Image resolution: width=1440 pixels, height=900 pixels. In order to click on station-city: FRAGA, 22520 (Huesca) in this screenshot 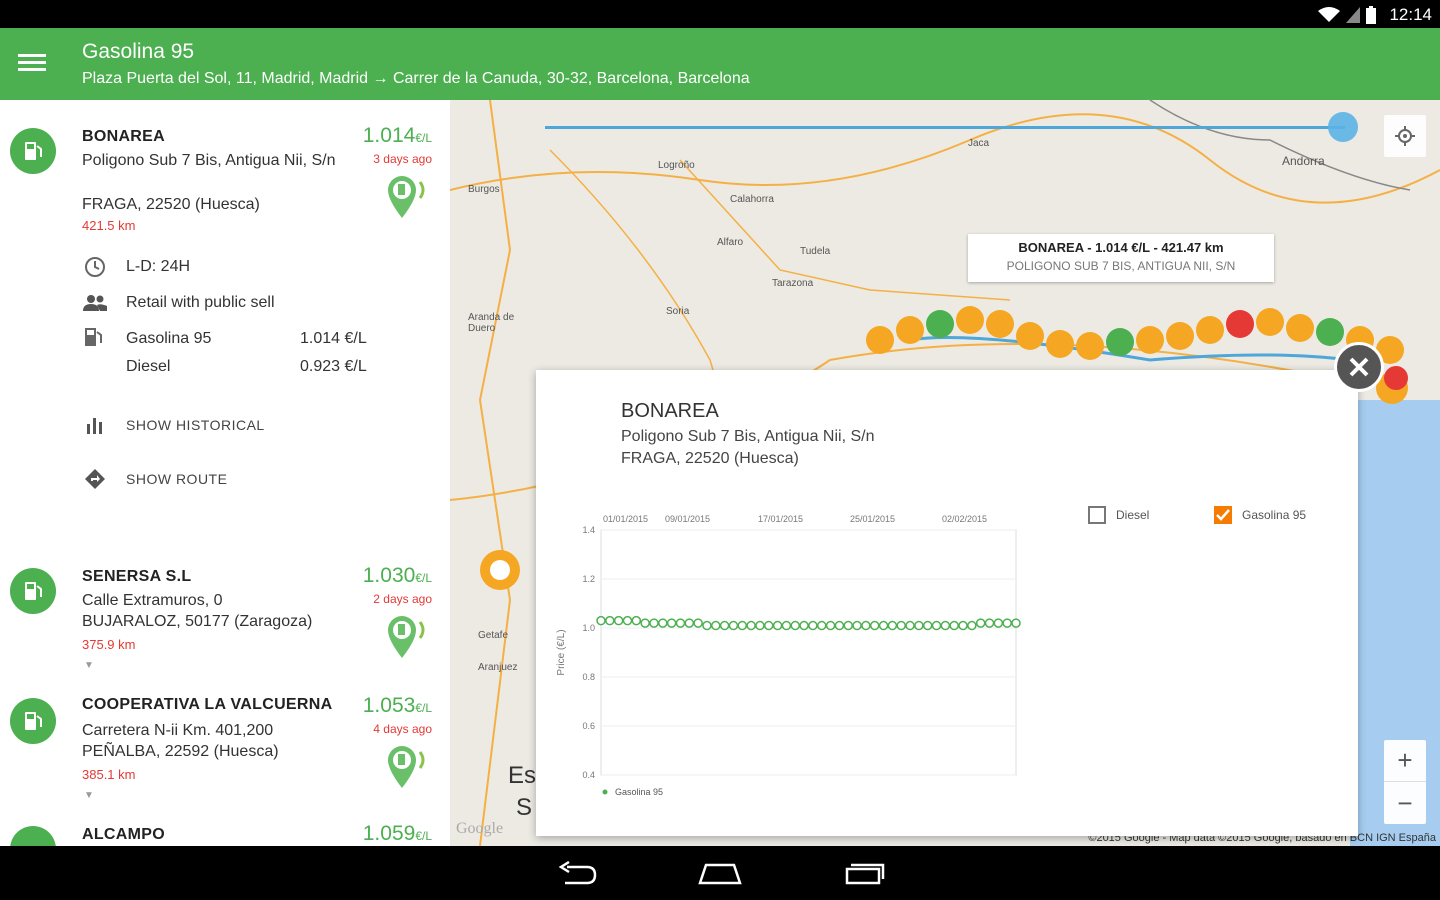, I will do `click(171, 204)`.